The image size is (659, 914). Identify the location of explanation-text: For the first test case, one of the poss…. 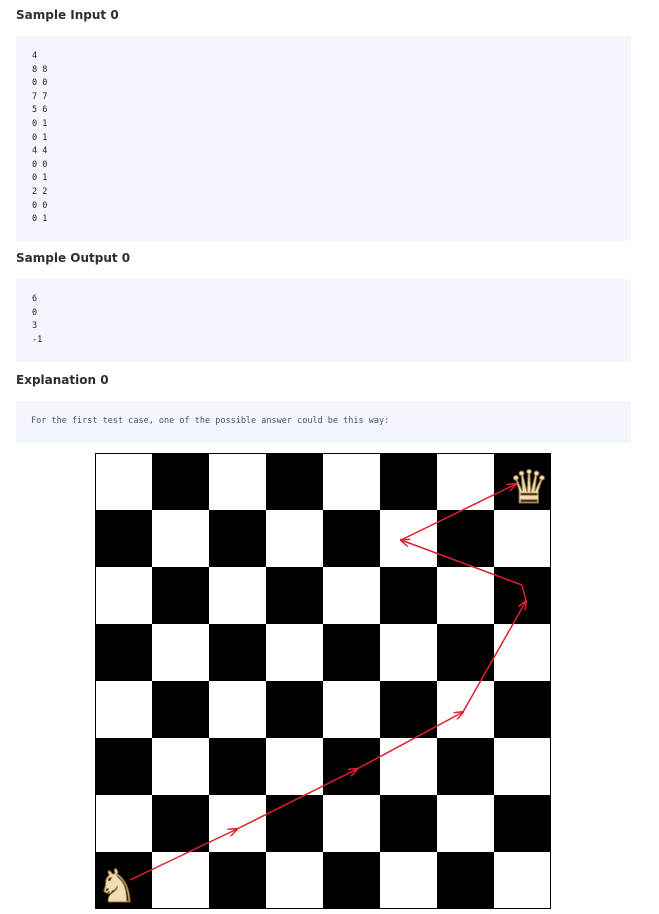
(210, 421).